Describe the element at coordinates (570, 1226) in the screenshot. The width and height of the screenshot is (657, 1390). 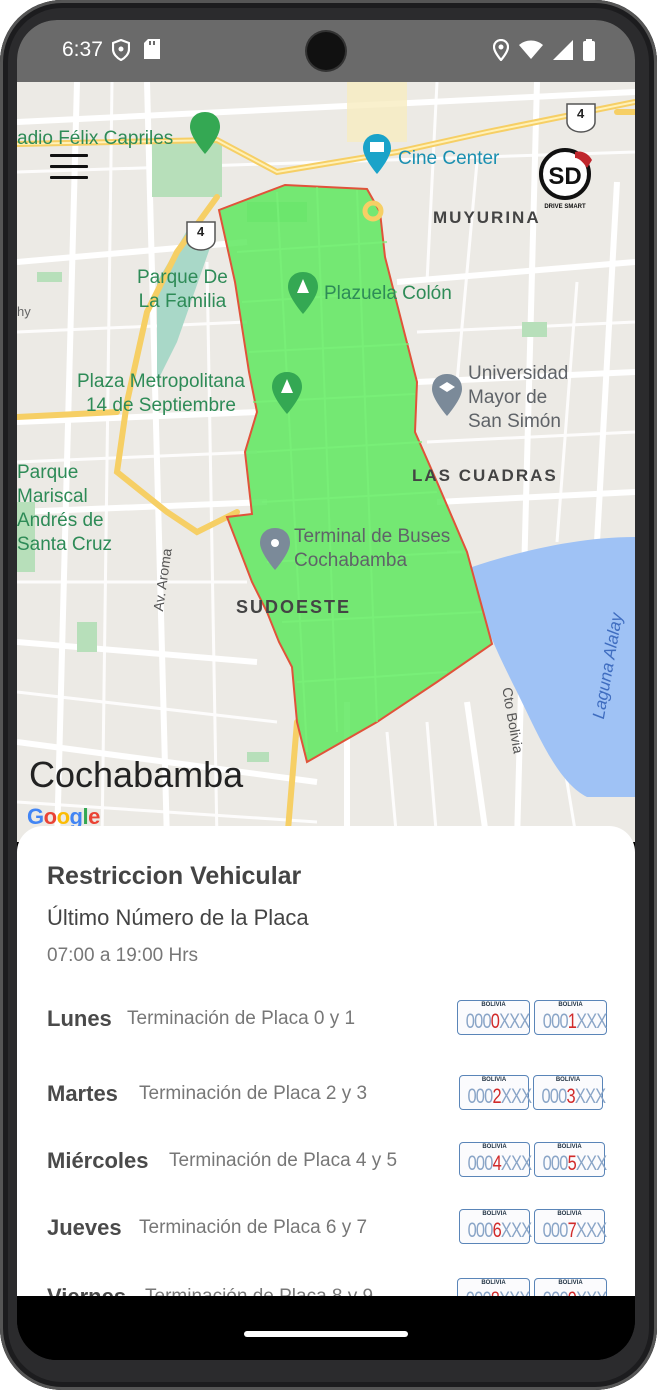
I see `license-plate: BOLIVIA 0007XXX` at that location.